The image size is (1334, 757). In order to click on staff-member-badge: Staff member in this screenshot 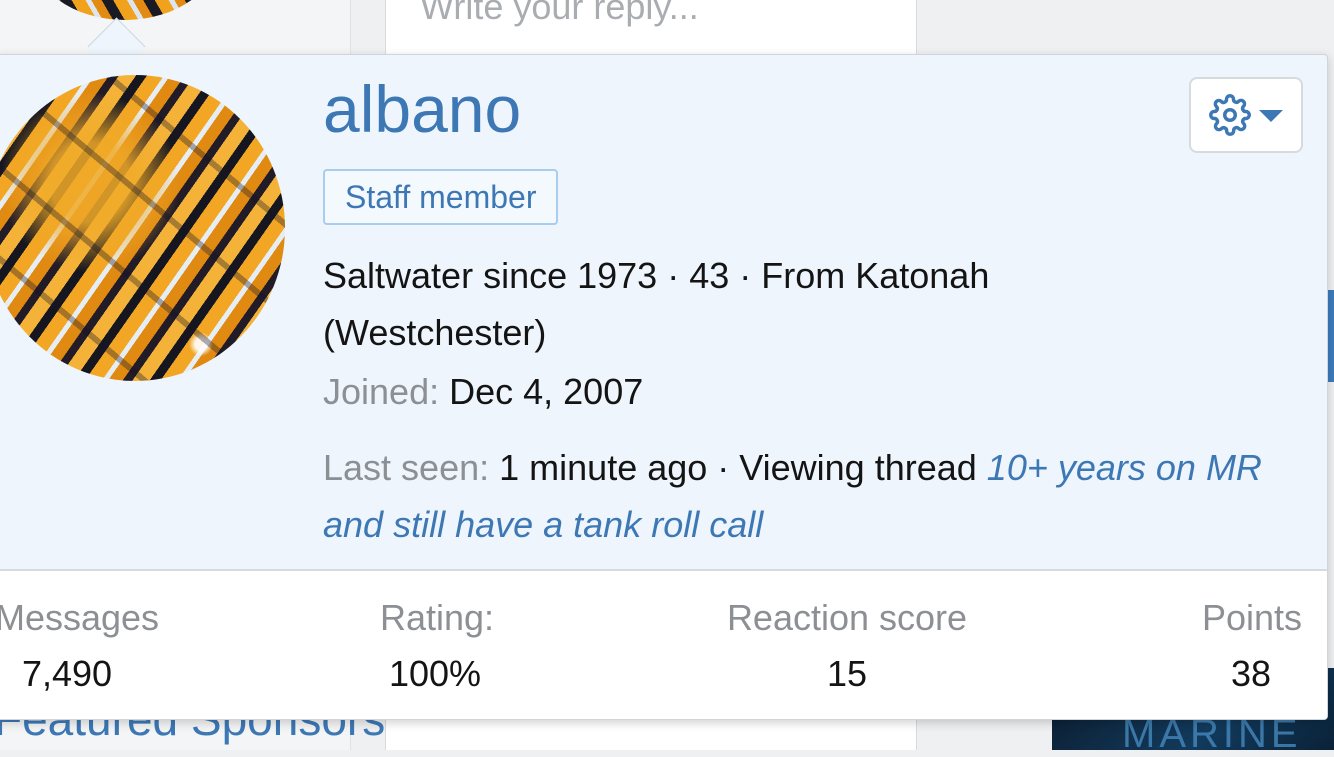, I will do `click(441, 197)`.